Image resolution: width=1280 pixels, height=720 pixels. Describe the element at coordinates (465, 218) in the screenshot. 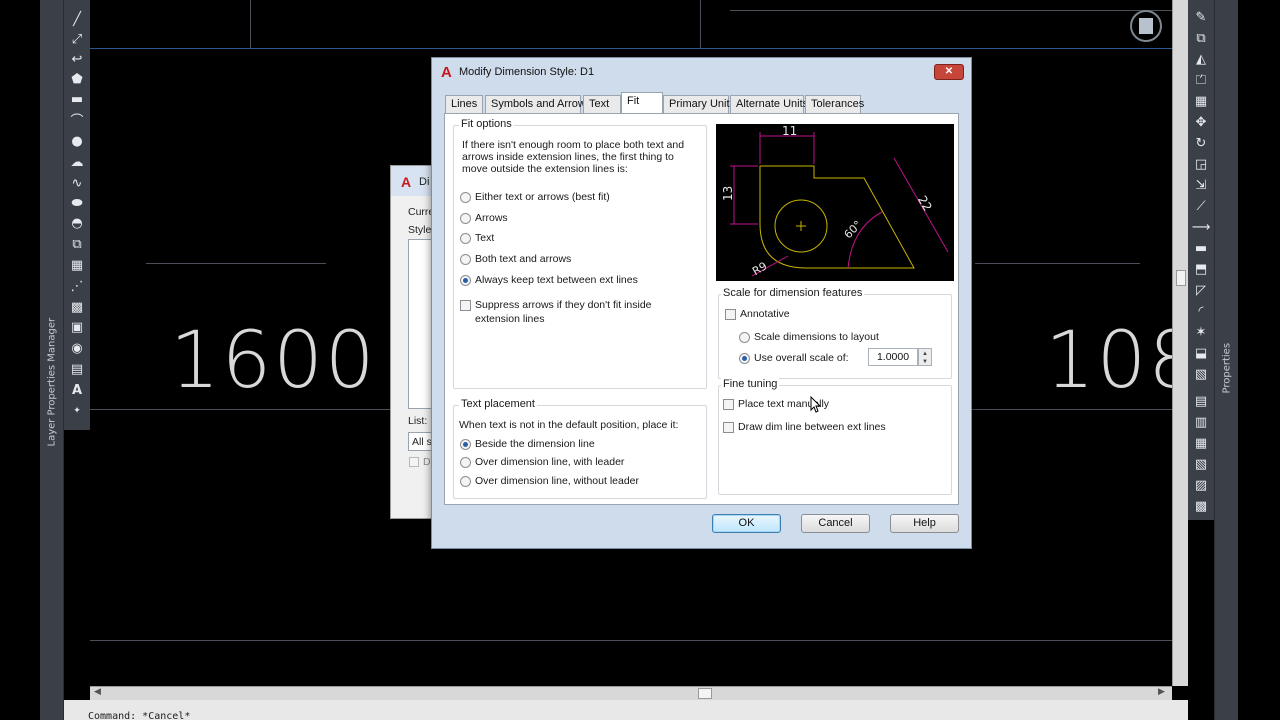

I see `radio-arrows` at that location.